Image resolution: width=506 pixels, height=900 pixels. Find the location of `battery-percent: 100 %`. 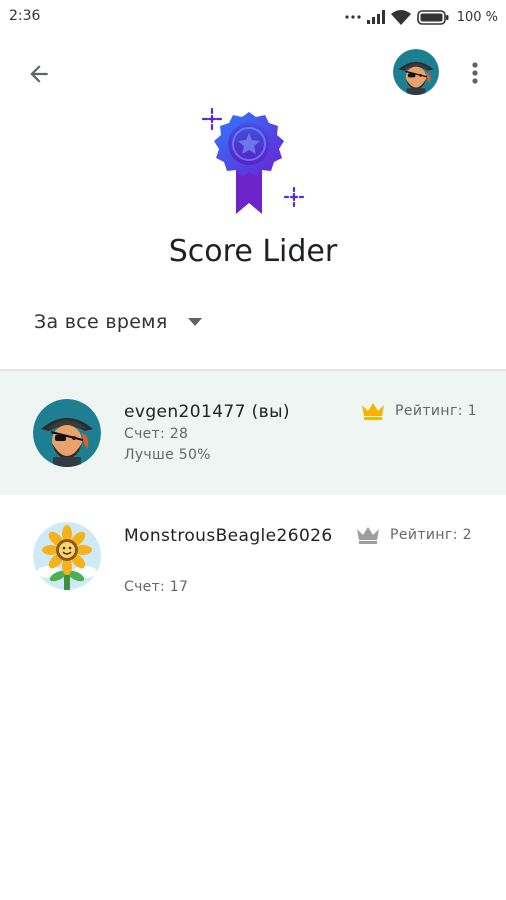

battery-percent: 100 % is located at coordinates (477, 17).